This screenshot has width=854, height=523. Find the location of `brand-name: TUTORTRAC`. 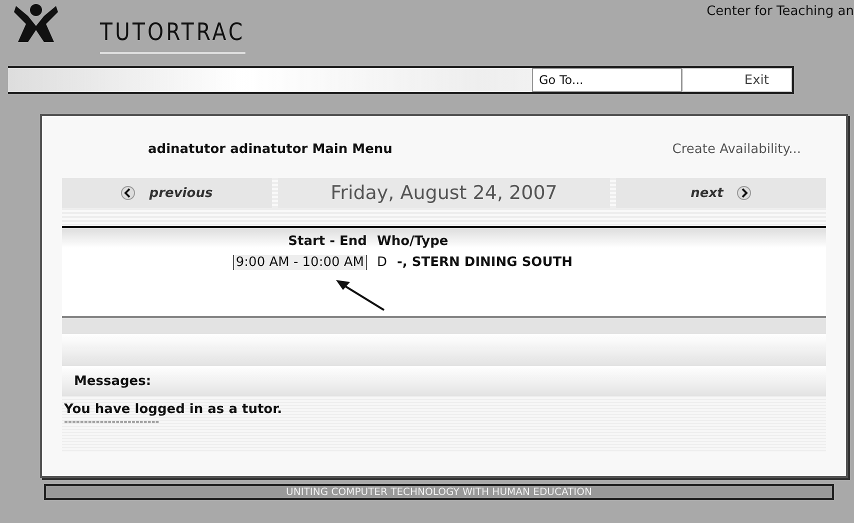

brand-name: TUTORTRAC is located at coordinates (173, 36).